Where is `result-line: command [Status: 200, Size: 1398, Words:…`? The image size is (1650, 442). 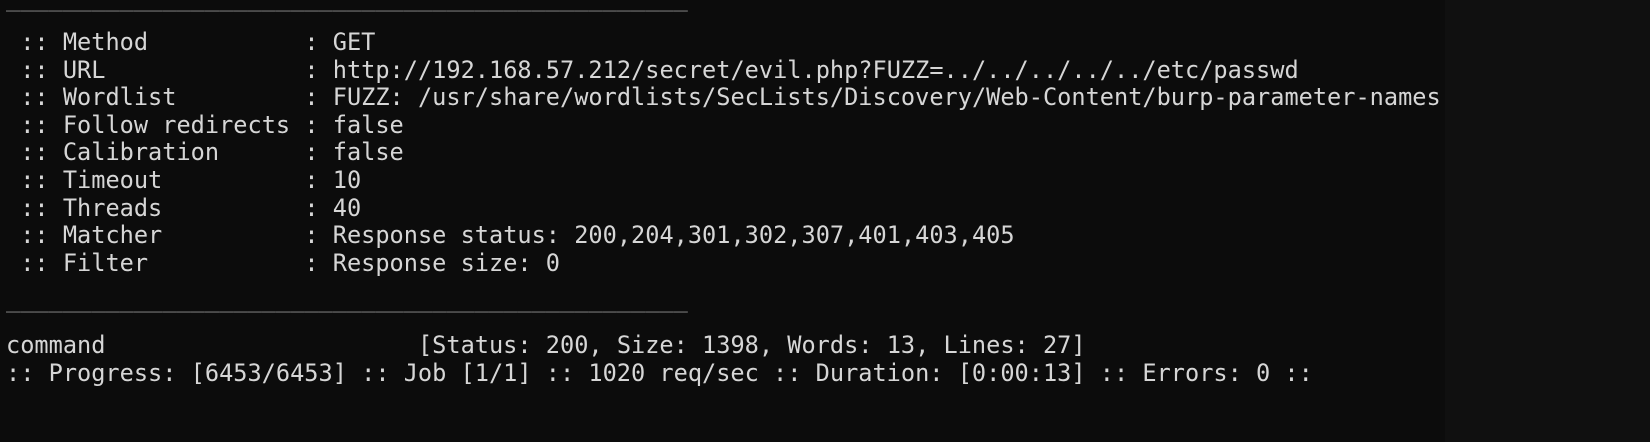
result-line: command [Status: 200, Size: 1398, Words:… is located at coordinates (546, 345).